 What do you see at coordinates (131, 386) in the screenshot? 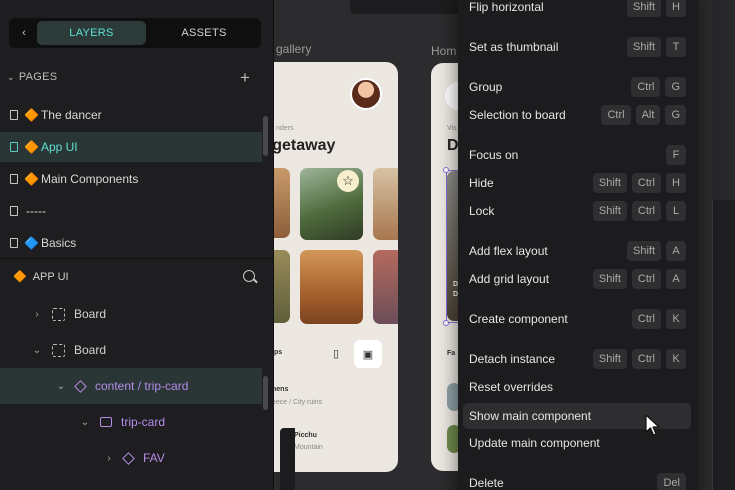
I see `layer-item-content-trip-card: ⌄ content / trip-card` at bounding box center [131, 386].